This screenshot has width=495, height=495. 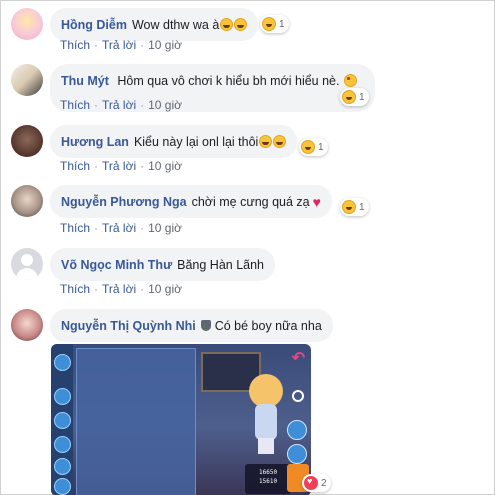 I want to click on comment-bubble: Nguyễn Phương Nga chời mẹ cưng quá zạ ♥, so click(x=191, y=201).